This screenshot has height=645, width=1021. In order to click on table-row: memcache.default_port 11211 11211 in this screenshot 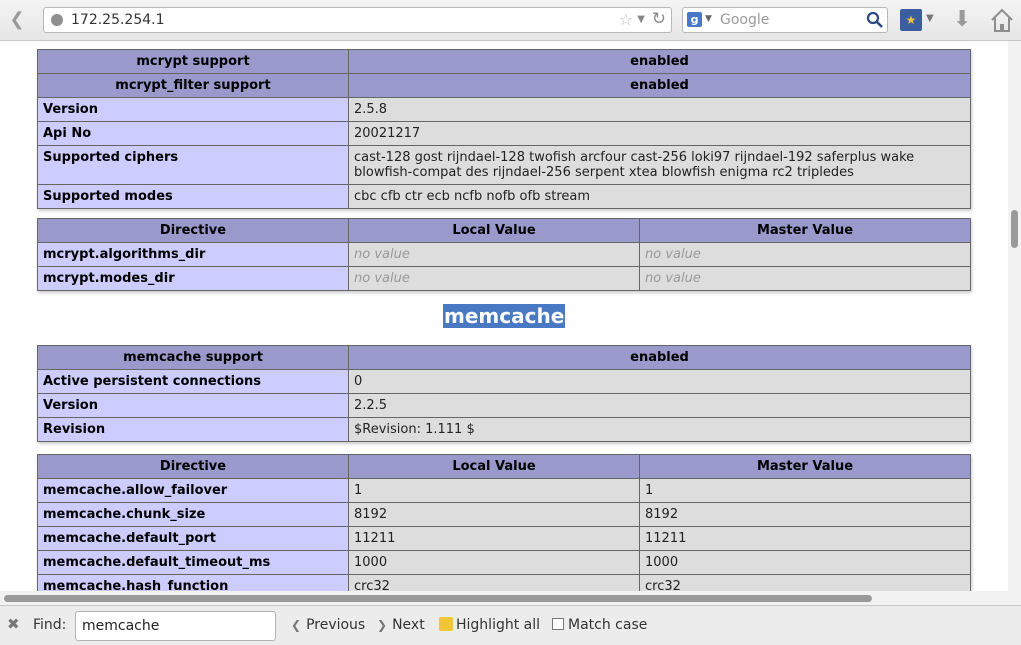, I will do `click(504, 538)`.